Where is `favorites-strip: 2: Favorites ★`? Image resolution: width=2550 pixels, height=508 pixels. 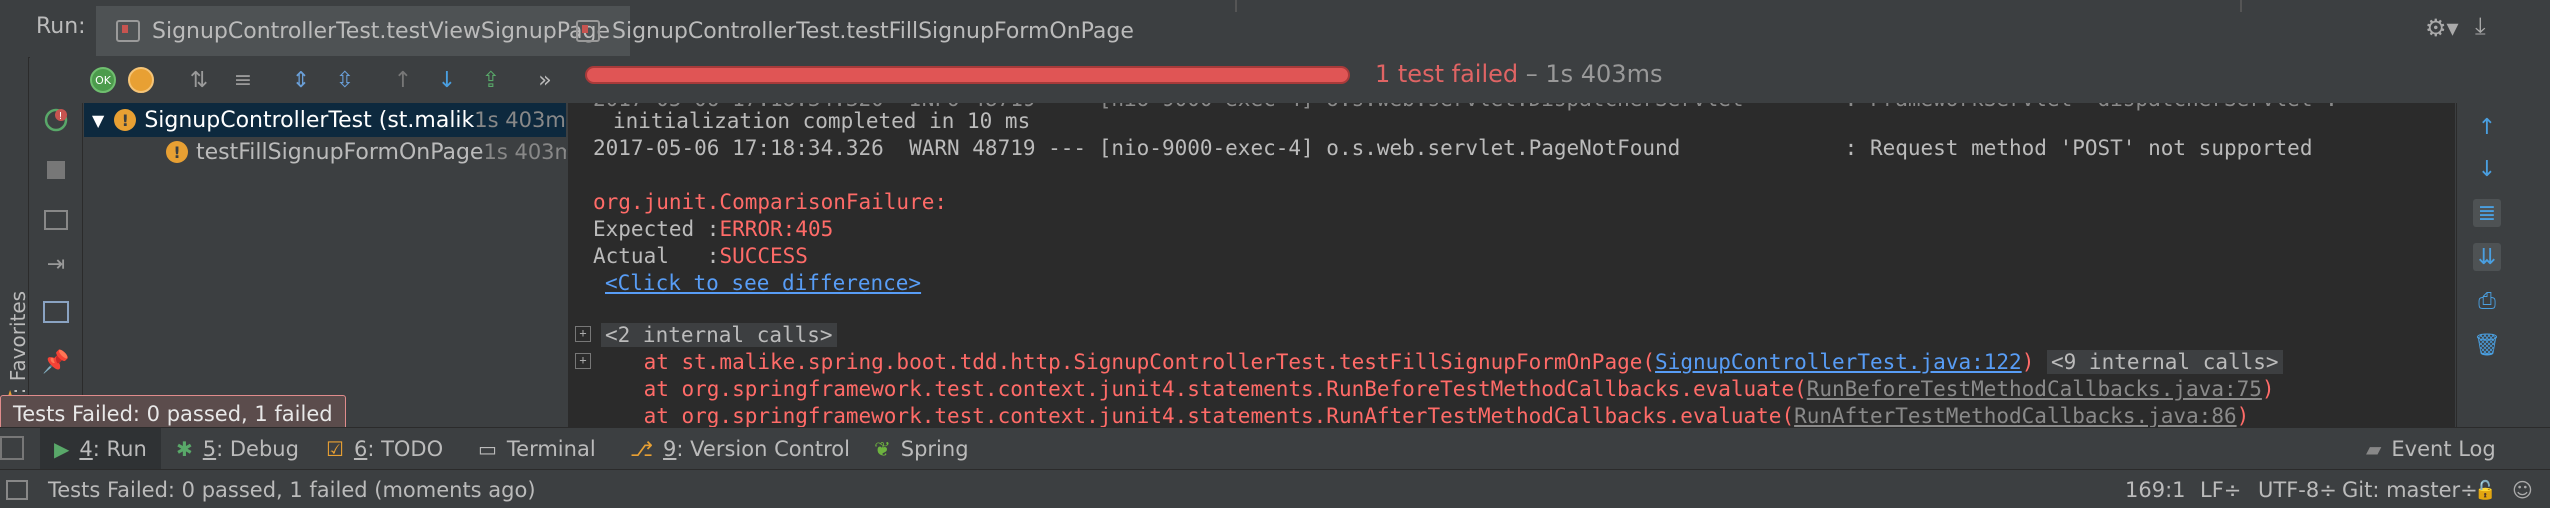
favorites-strip: 2: Favorites ★ is located at coordinates (15, 242).